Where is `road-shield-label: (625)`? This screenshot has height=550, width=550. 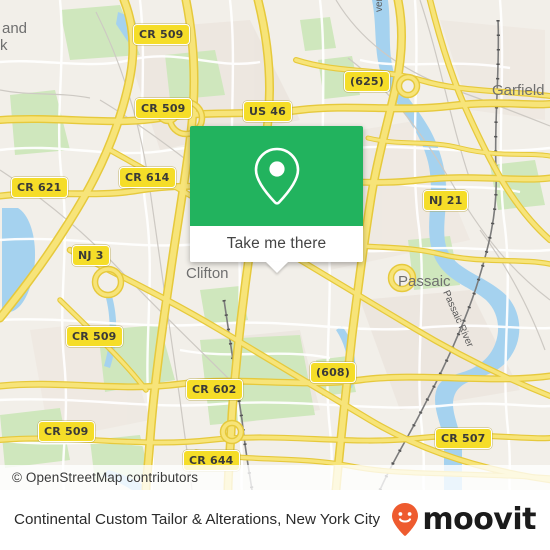
road-shield-label: (625) is located at coordinates (367, 81).